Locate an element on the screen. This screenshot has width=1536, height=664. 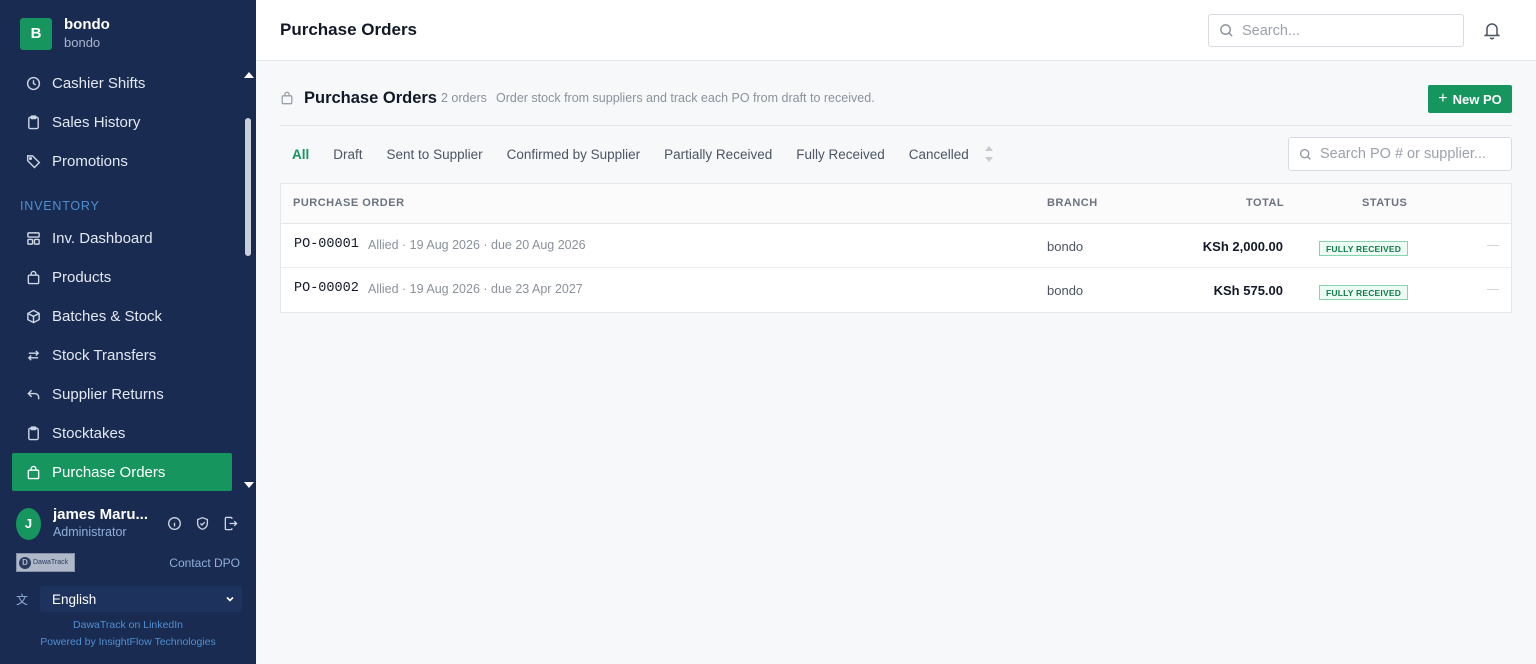
scroll-down-arrow-icon is located at coordinates (249, 485).